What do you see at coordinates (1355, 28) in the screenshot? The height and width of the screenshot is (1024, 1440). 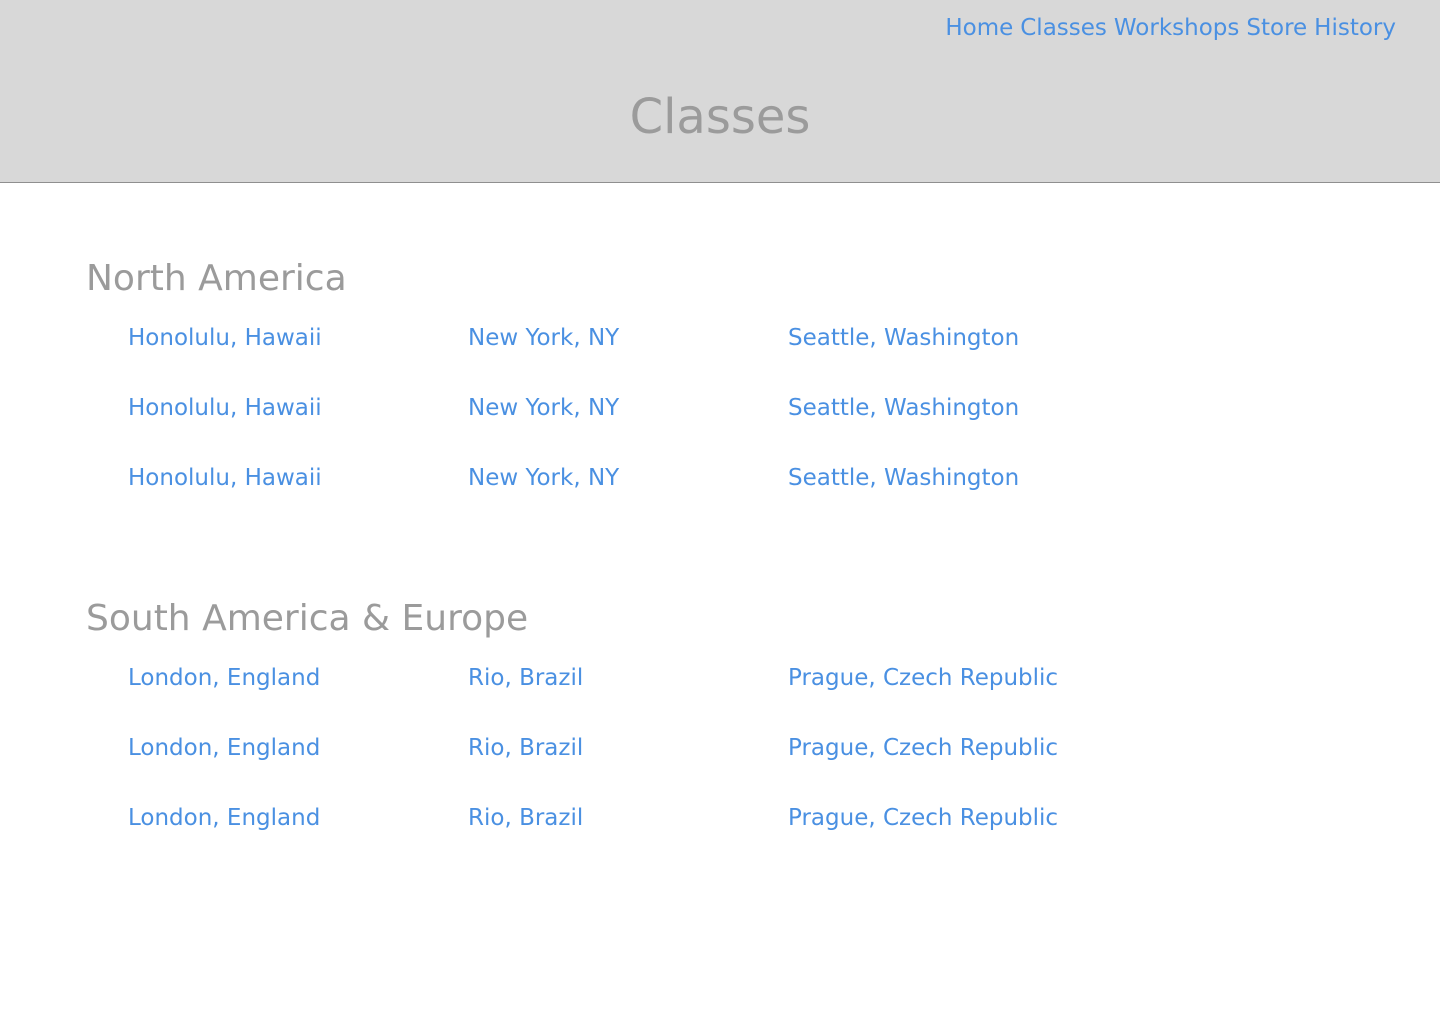 I see `nav-history-link: History` at bounding box center [1355, 28].